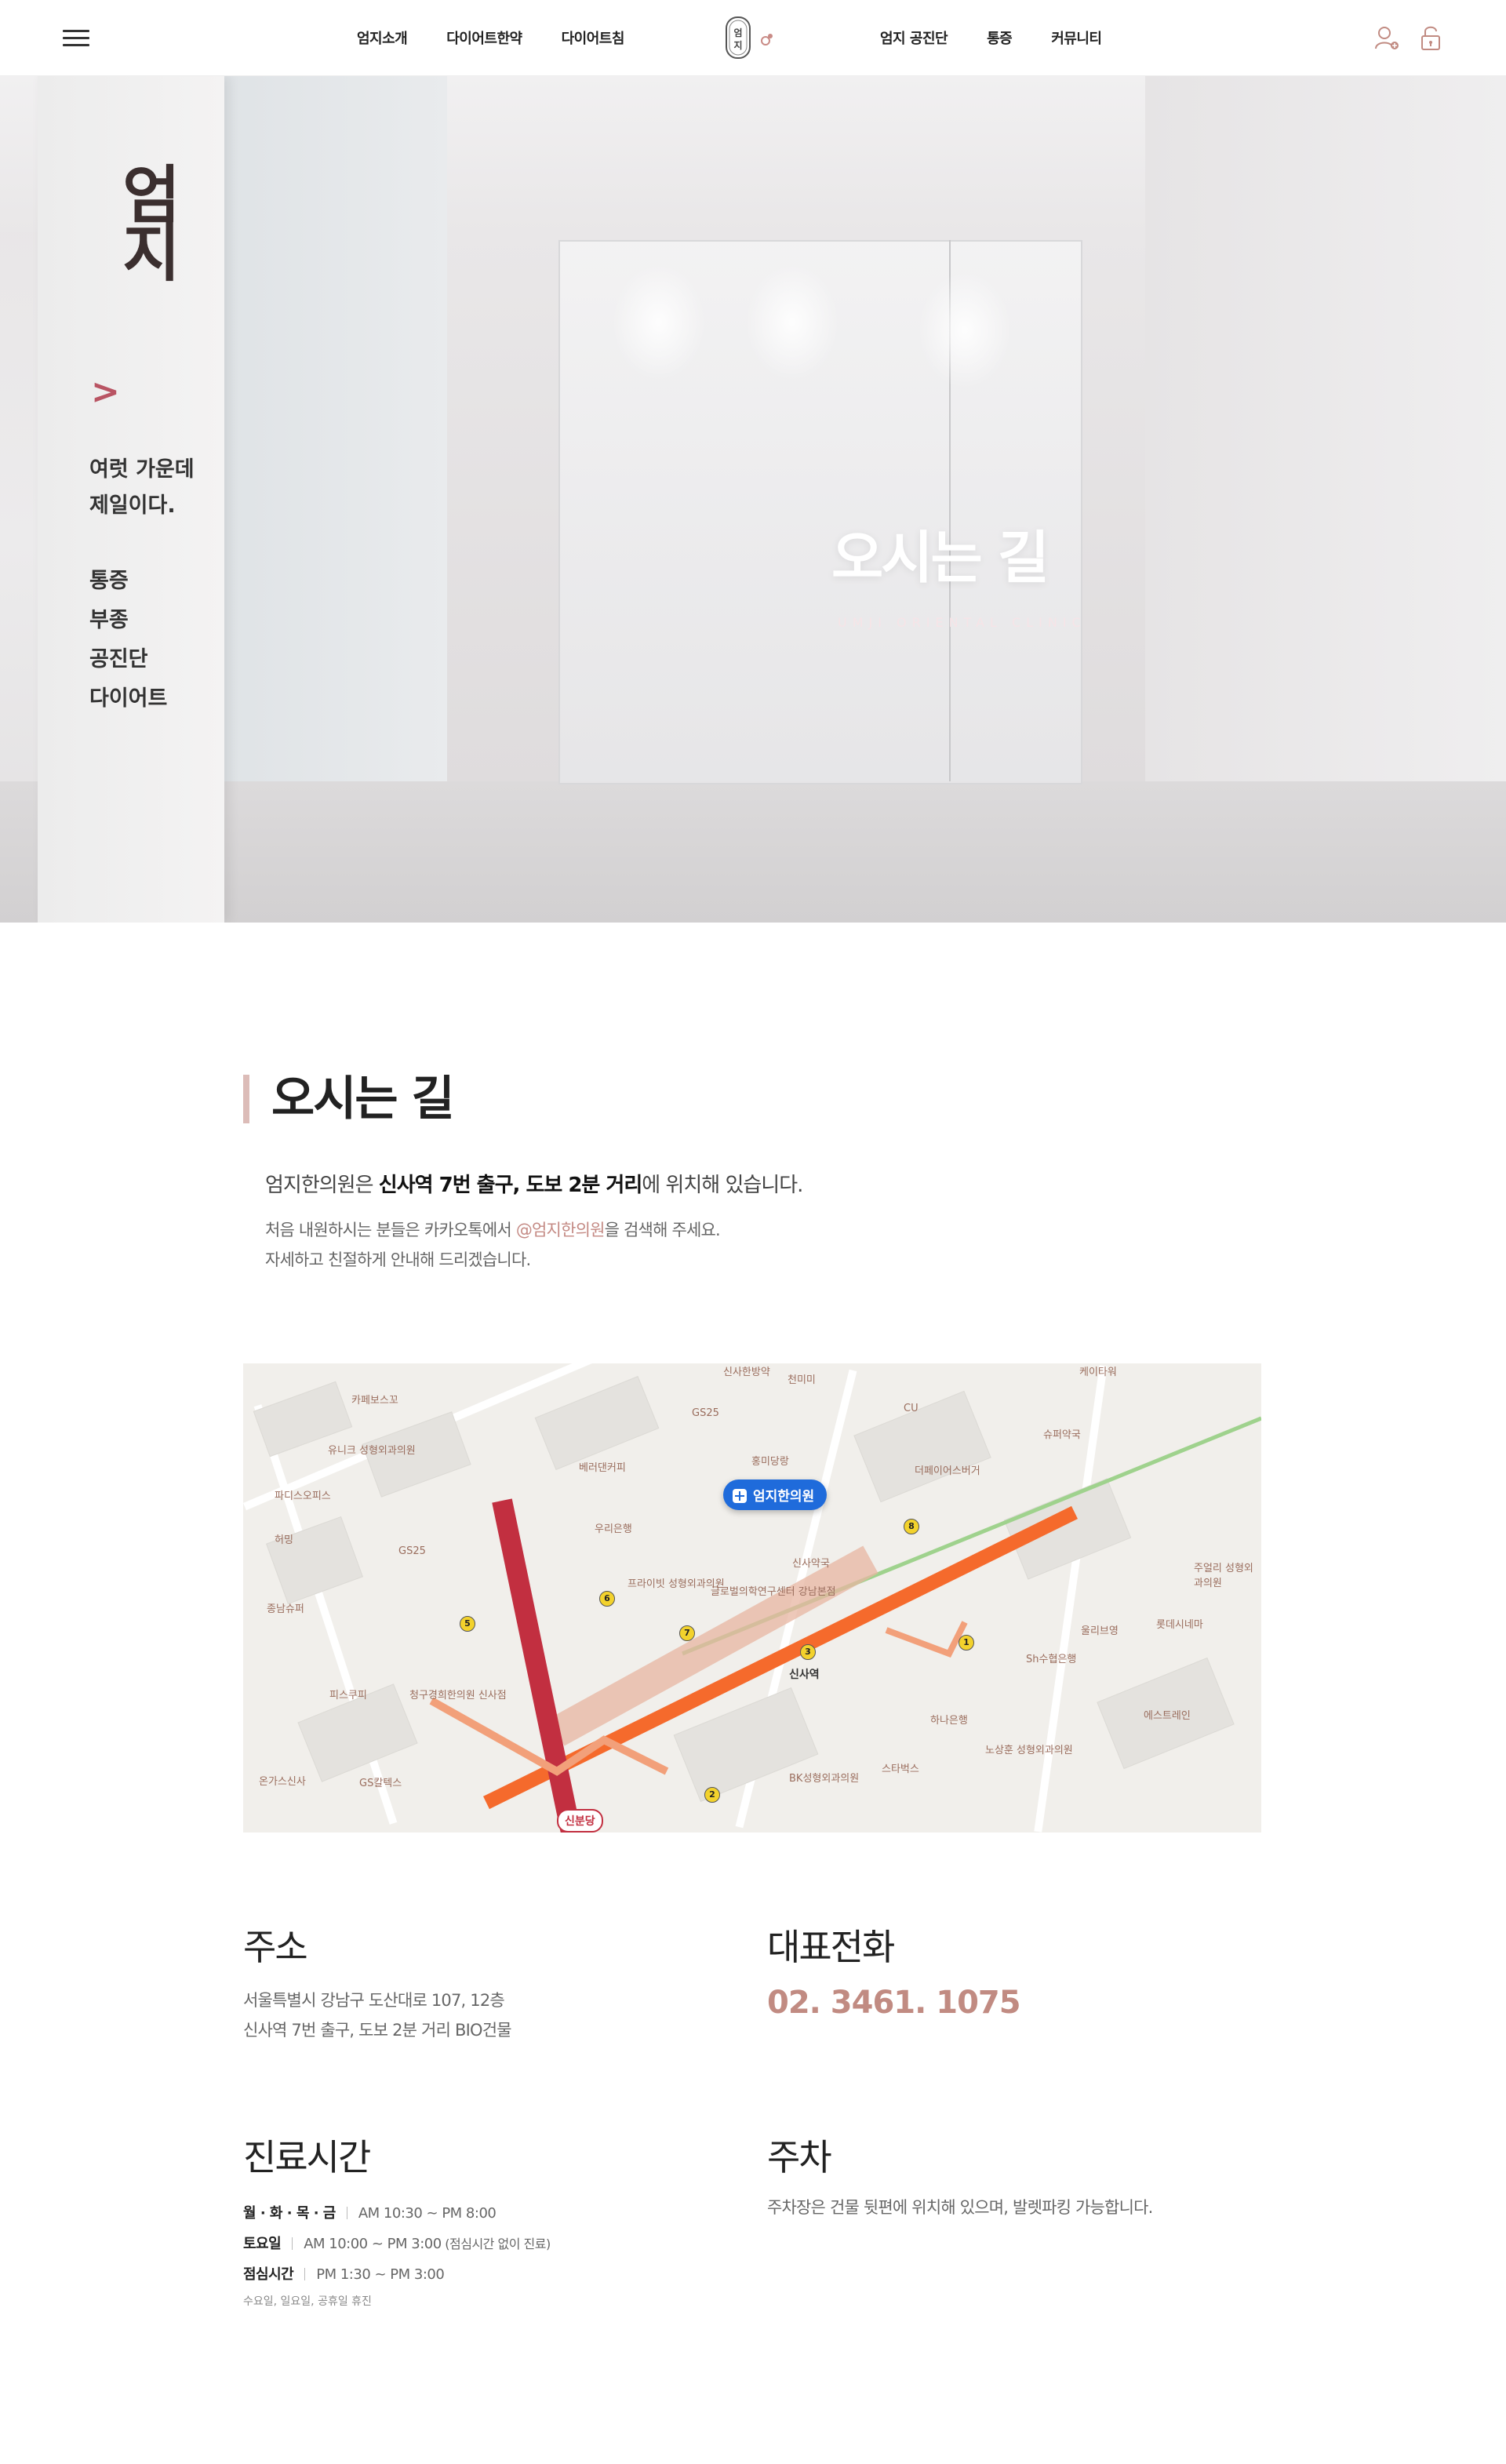 The image size is (1506, 2464). I want to click on logo: 엄 지, so click(753, 38).